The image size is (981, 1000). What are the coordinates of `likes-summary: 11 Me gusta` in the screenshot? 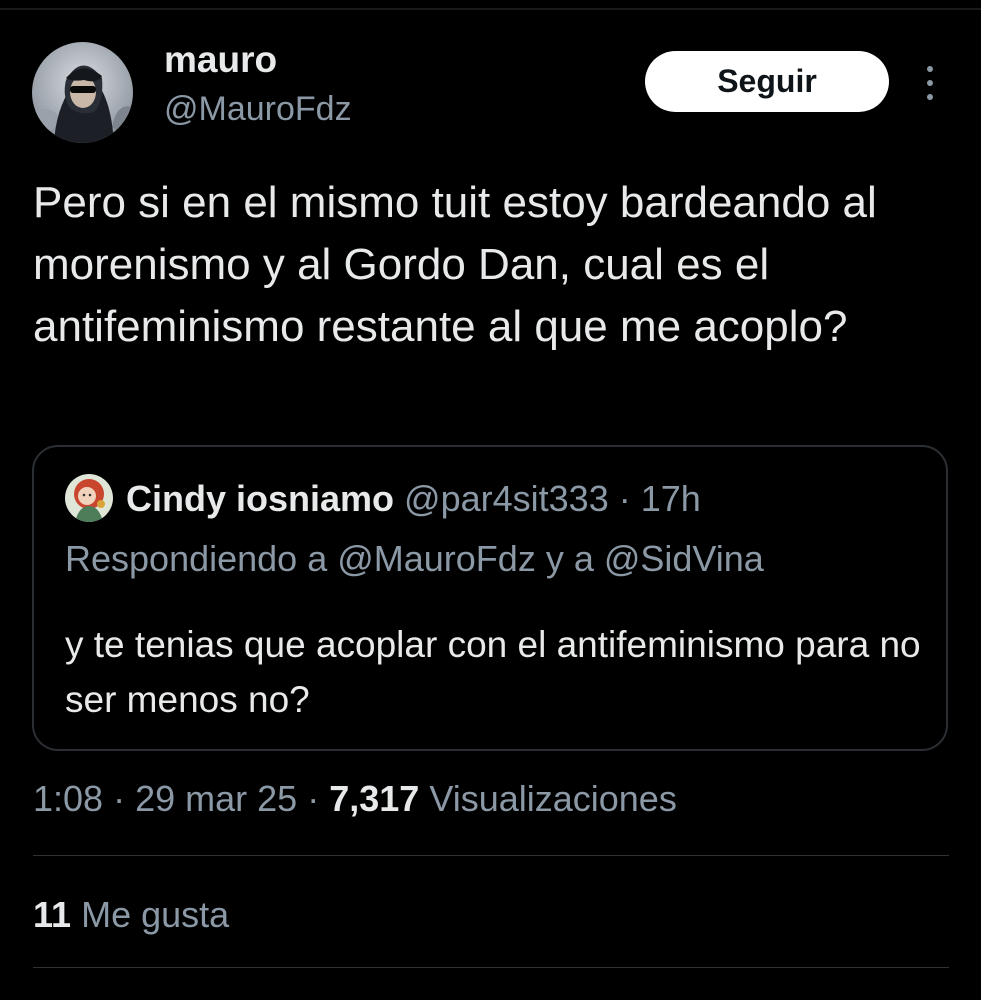 It's located at (131, 915).